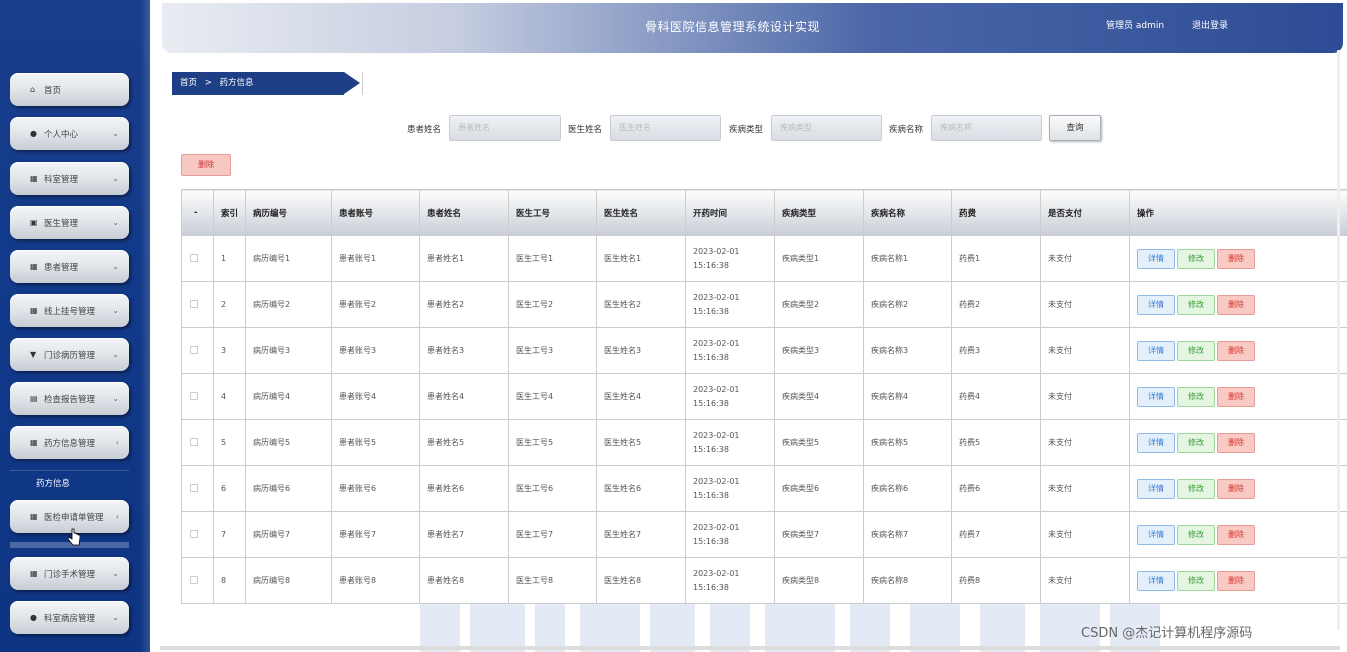  Describe the element at coordinates (750, 648) in the screenshot. I see `horizontal-scrollbar` at that location.